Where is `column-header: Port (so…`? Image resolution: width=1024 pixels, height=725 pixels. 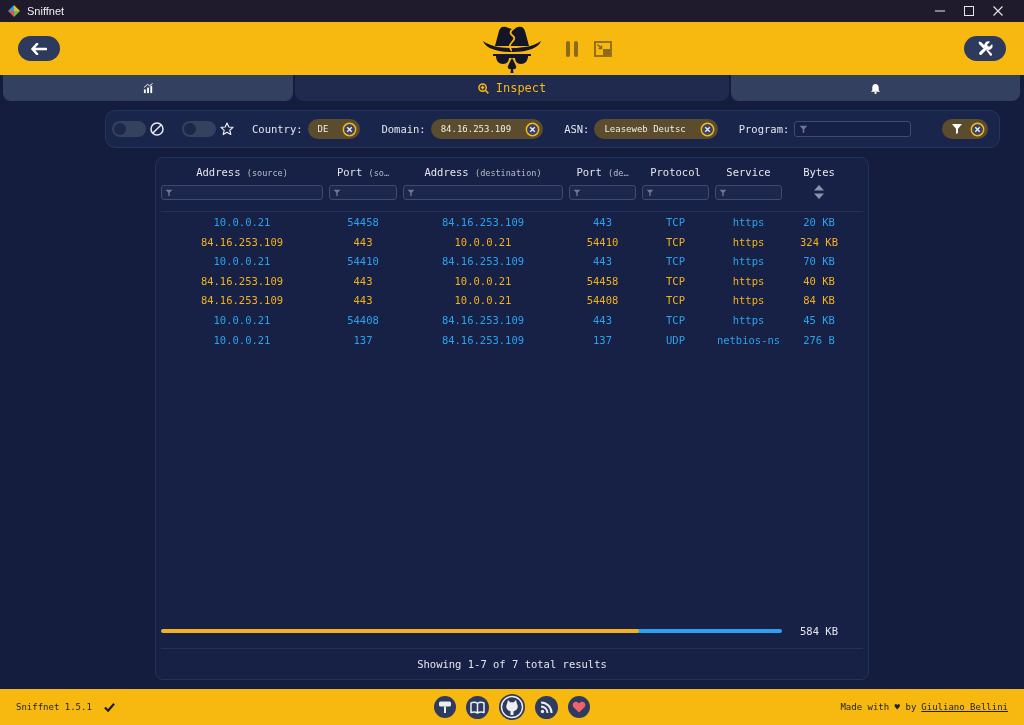
column-header: Port (so… is located at coordinates (363, 172).